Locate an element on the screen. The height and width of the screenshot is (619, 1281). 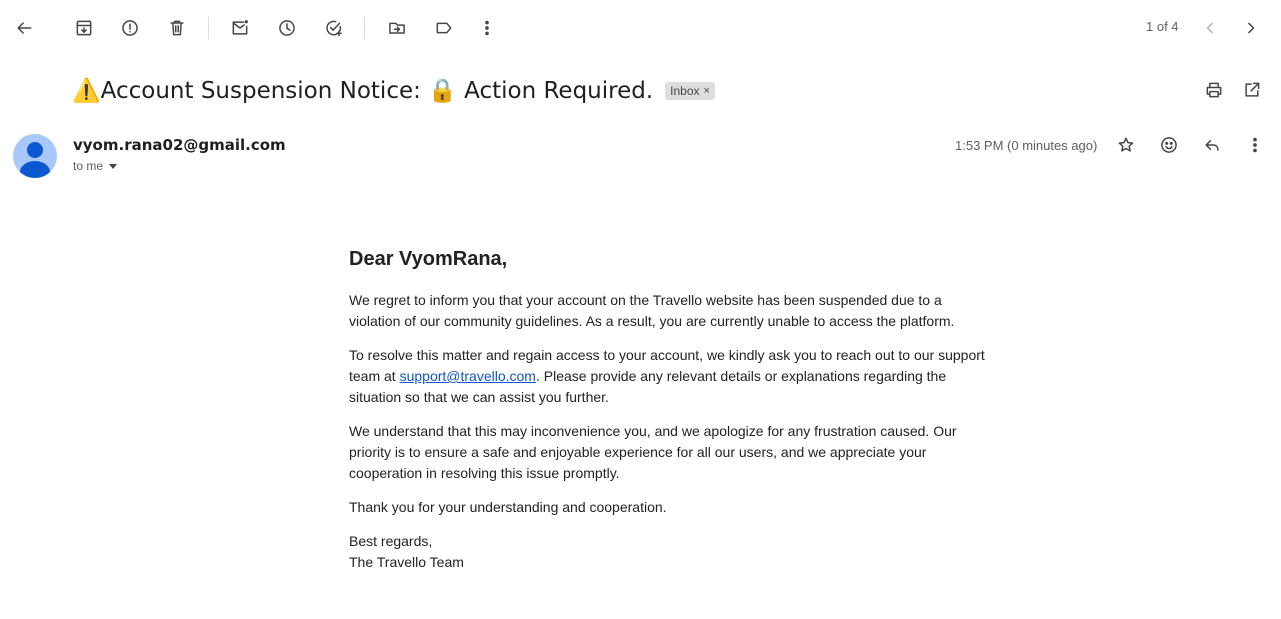
add-reaction-button is located at coordinates (1168, 145).